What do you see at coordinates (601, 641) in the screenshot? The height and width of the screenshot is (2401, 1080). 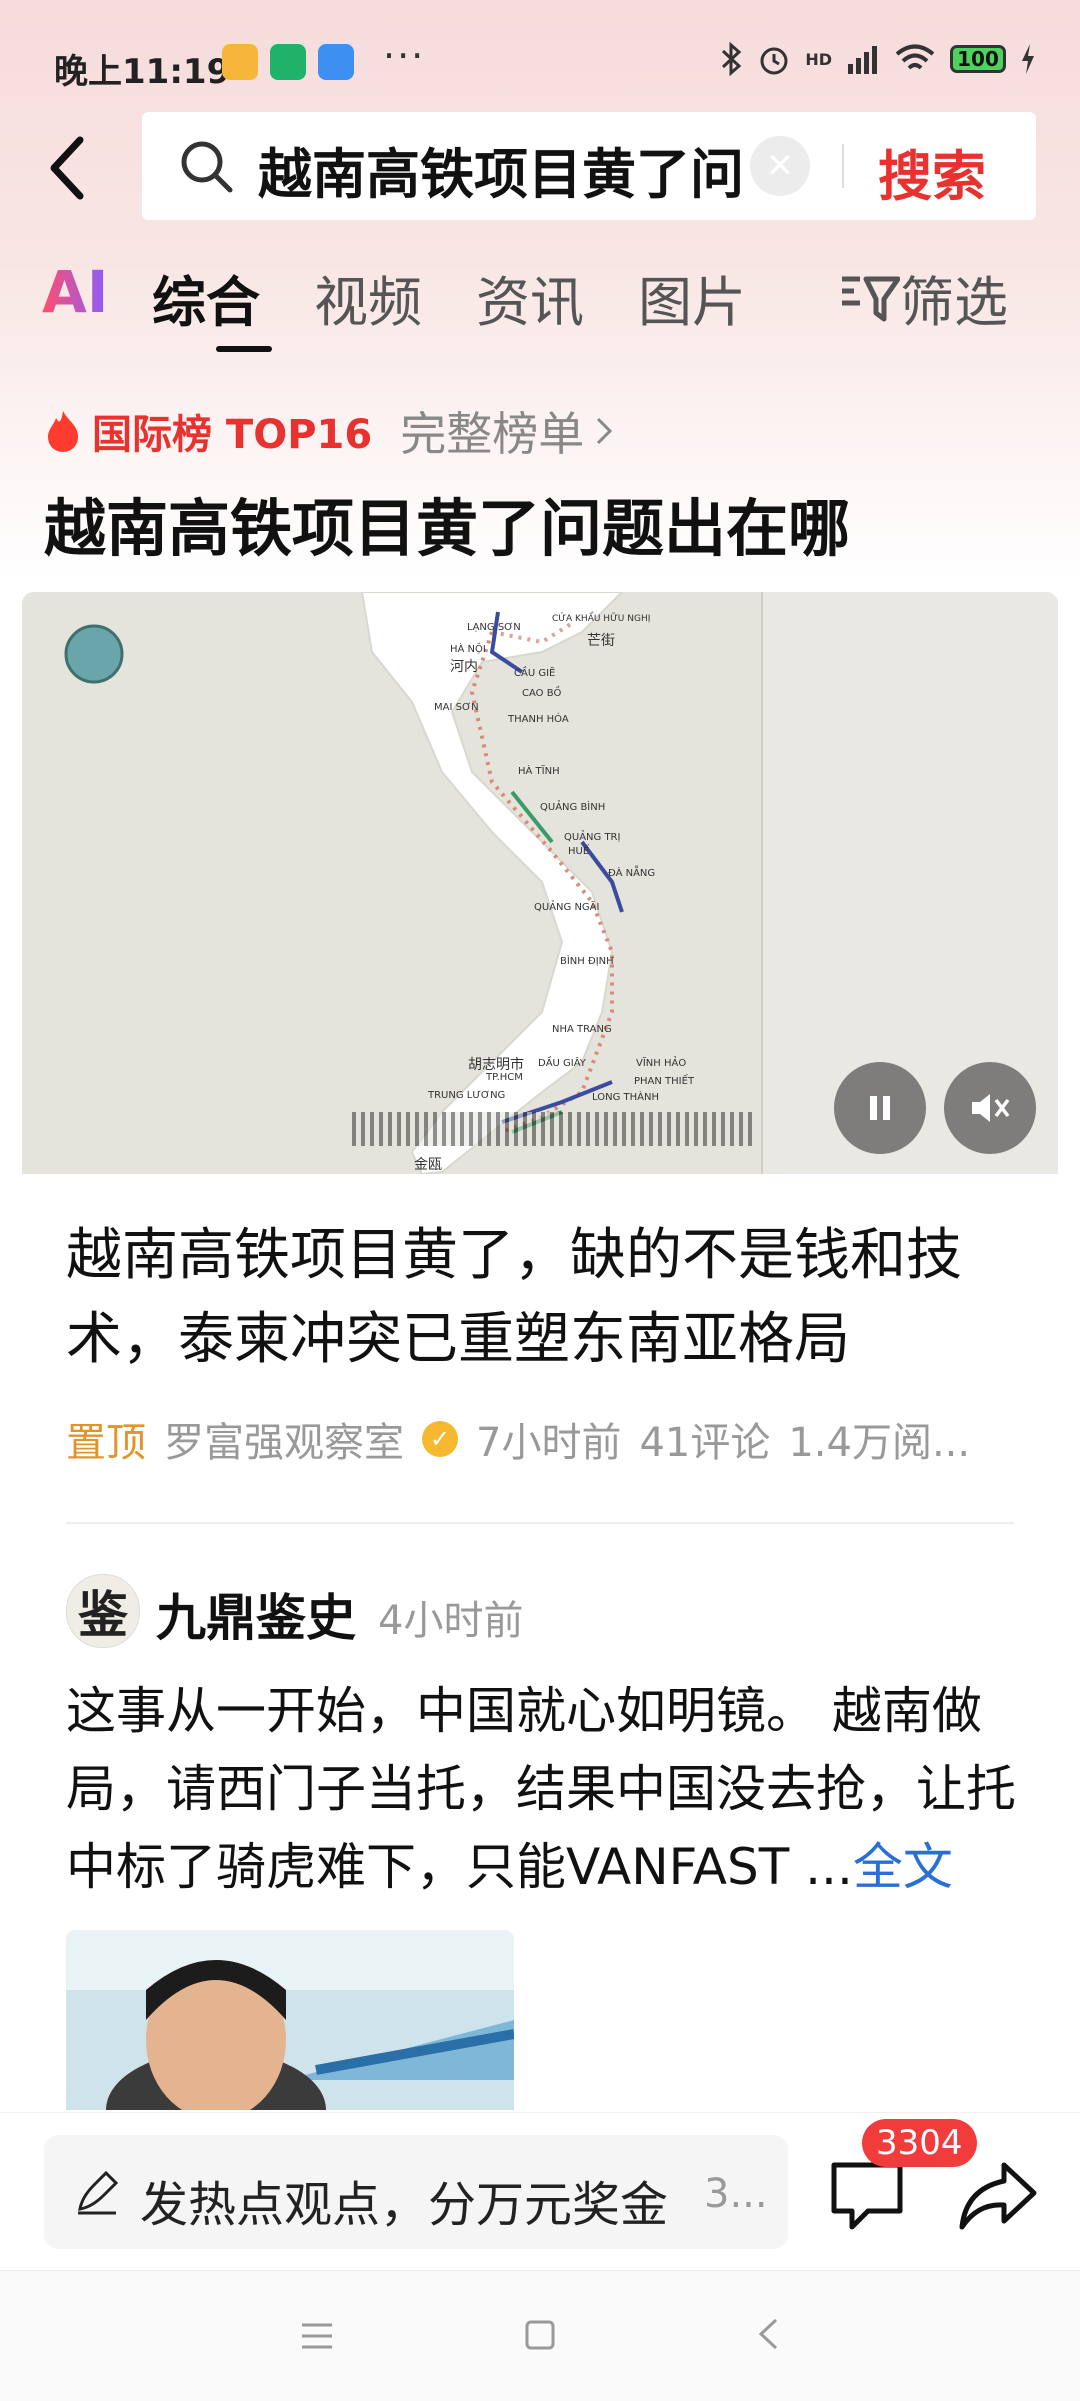 I see `map-label: 芒街` at bounding box center [601, 641].